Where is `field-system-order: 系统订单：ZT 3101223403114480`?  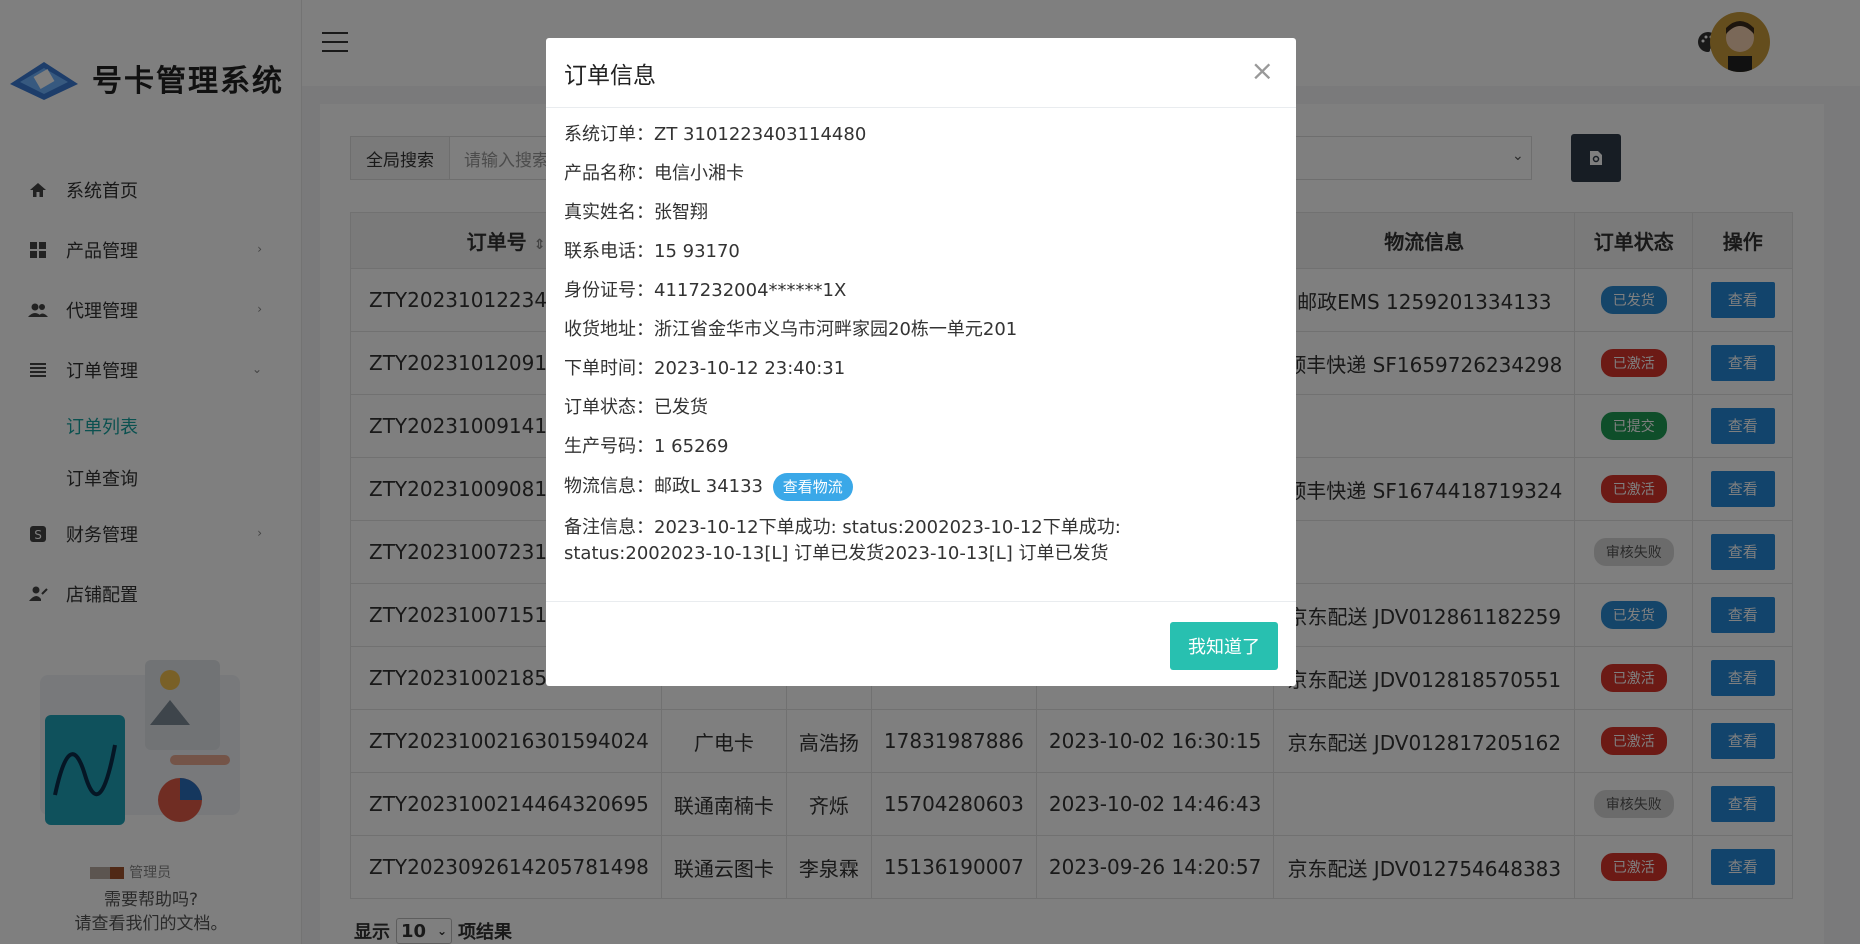
field-system-order: 系统订单：ZT 3101223403114480 is located at coordinates (715, 134).